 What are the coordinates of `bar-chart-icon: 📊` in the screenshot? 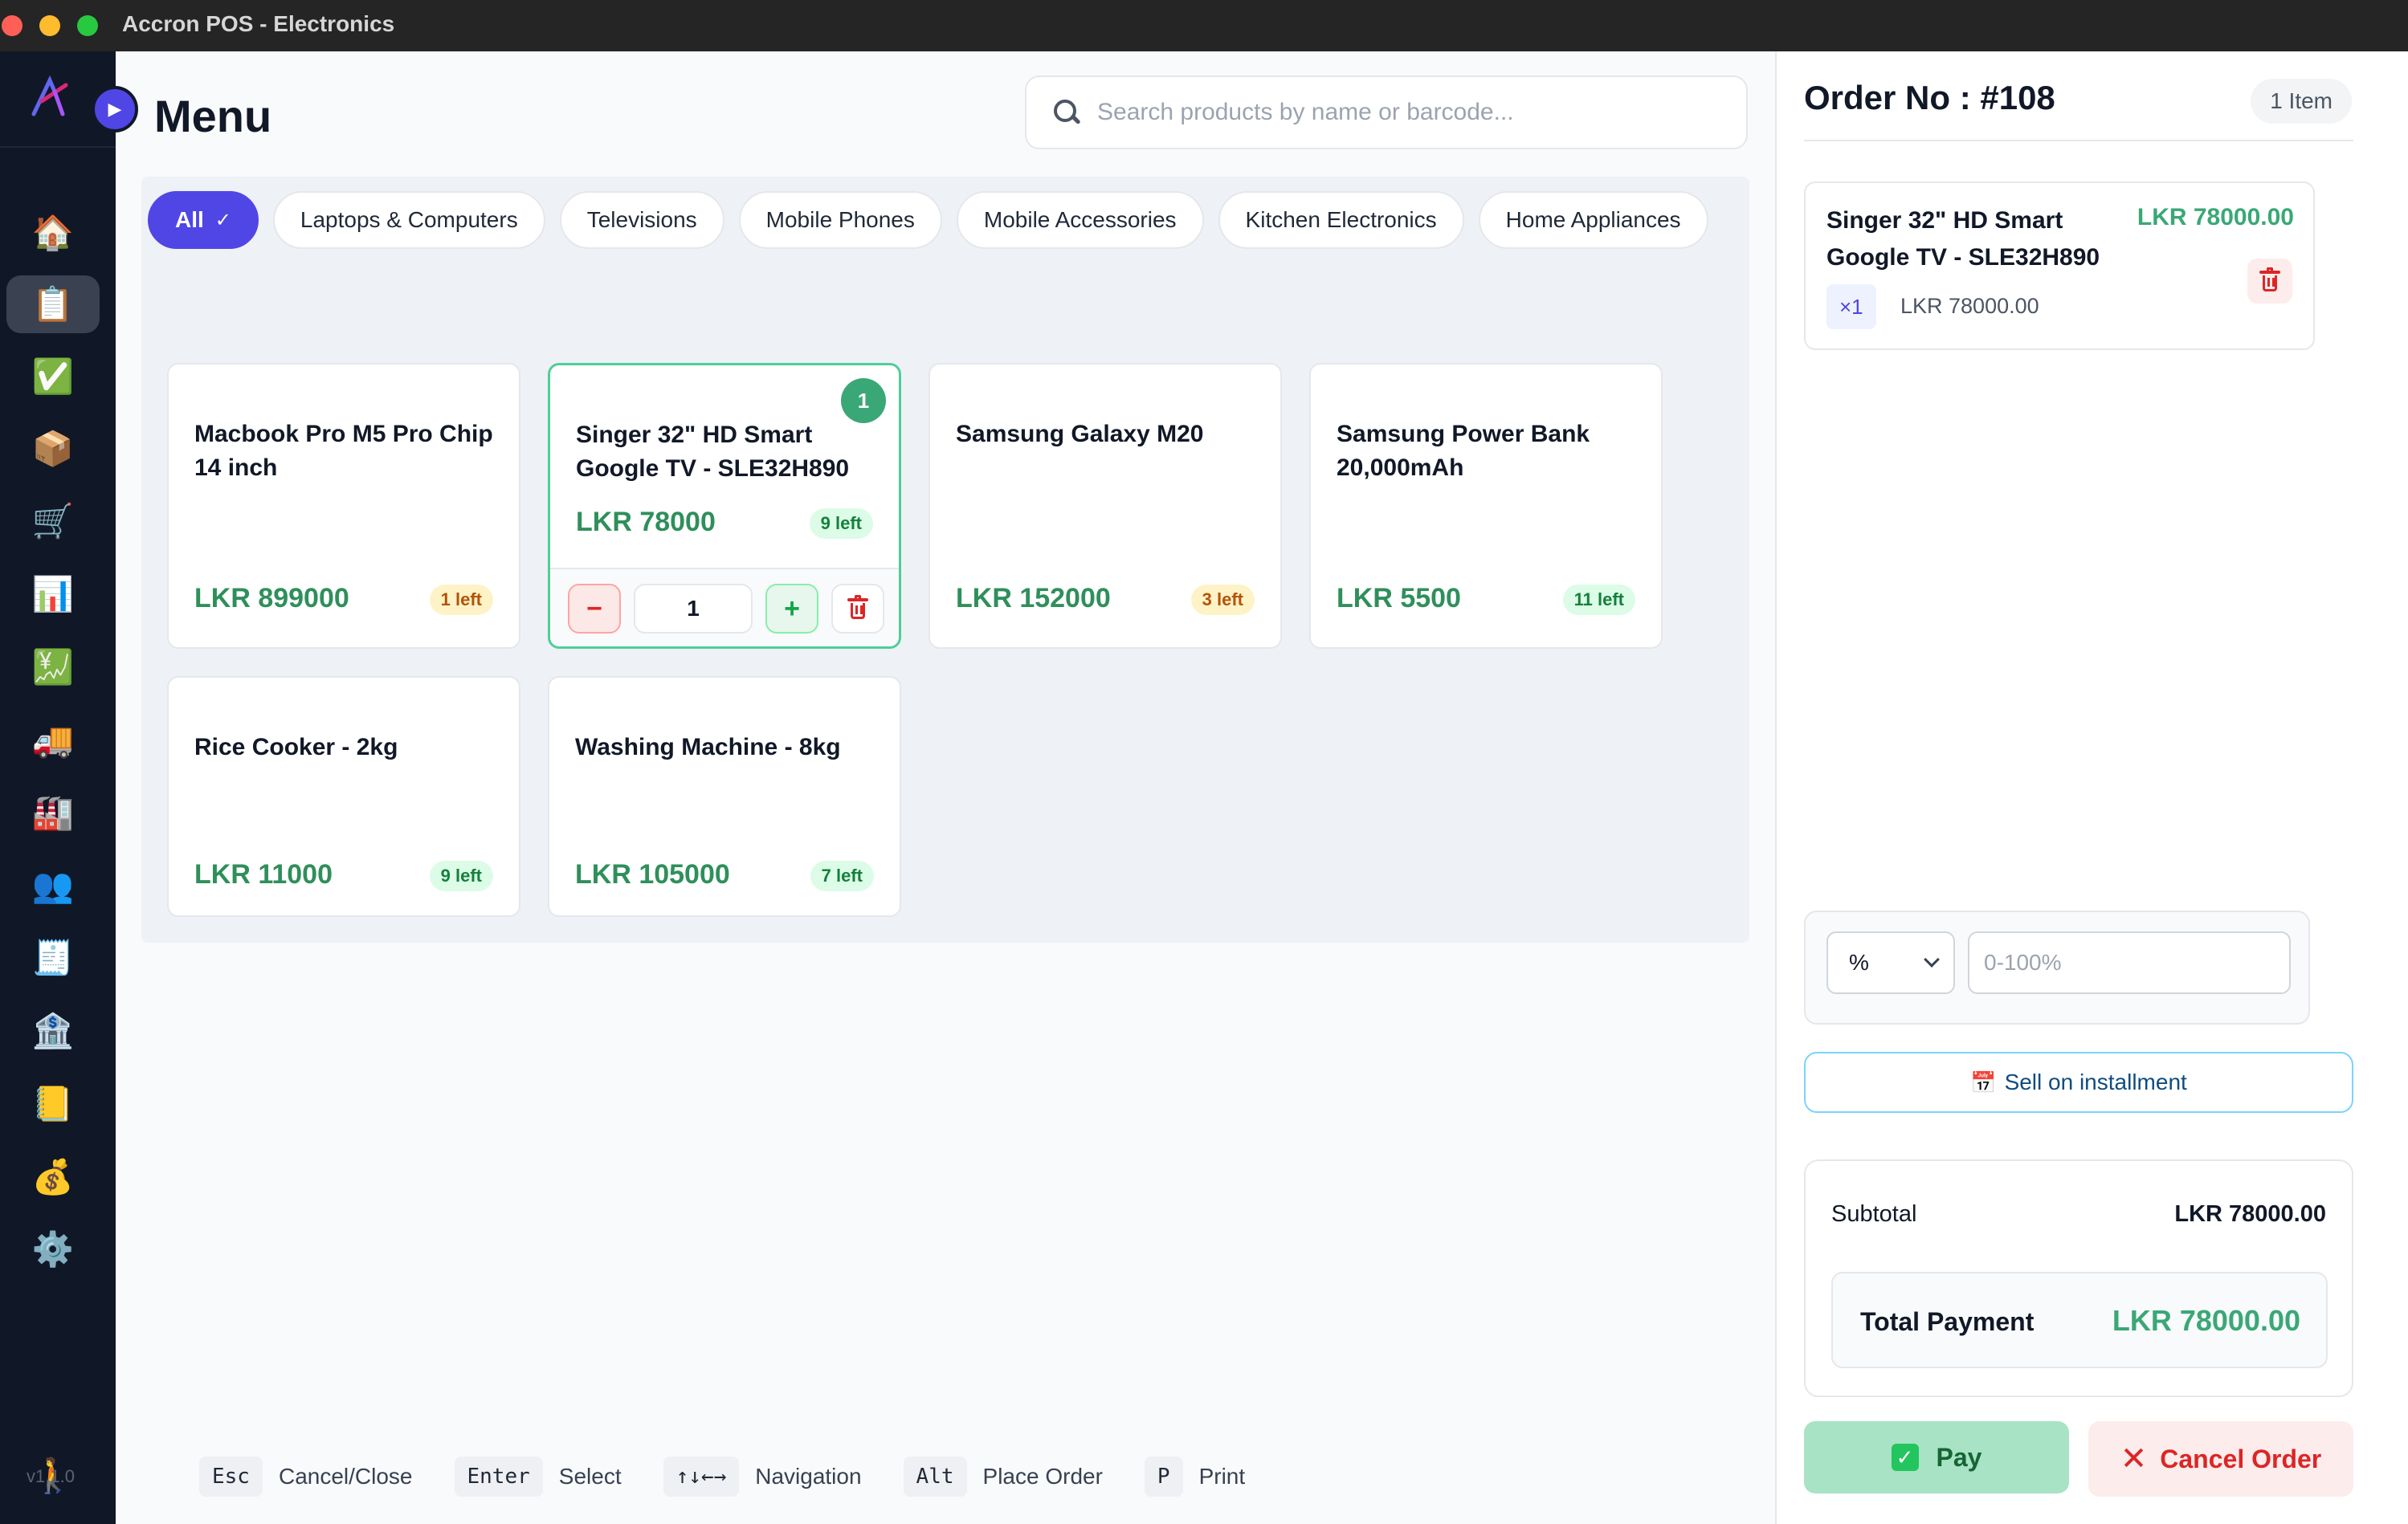 It's located at (53, 594).